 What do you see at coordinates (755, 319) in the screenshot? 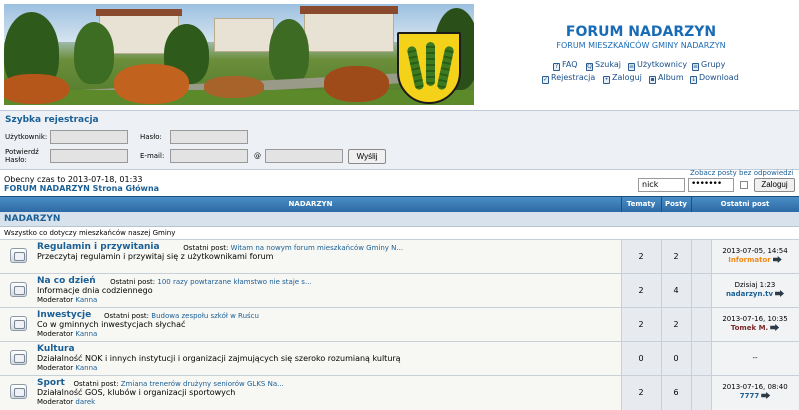
I see `last-post-date: 2013-07-16, 10:35` at bounding box center [755, 319].